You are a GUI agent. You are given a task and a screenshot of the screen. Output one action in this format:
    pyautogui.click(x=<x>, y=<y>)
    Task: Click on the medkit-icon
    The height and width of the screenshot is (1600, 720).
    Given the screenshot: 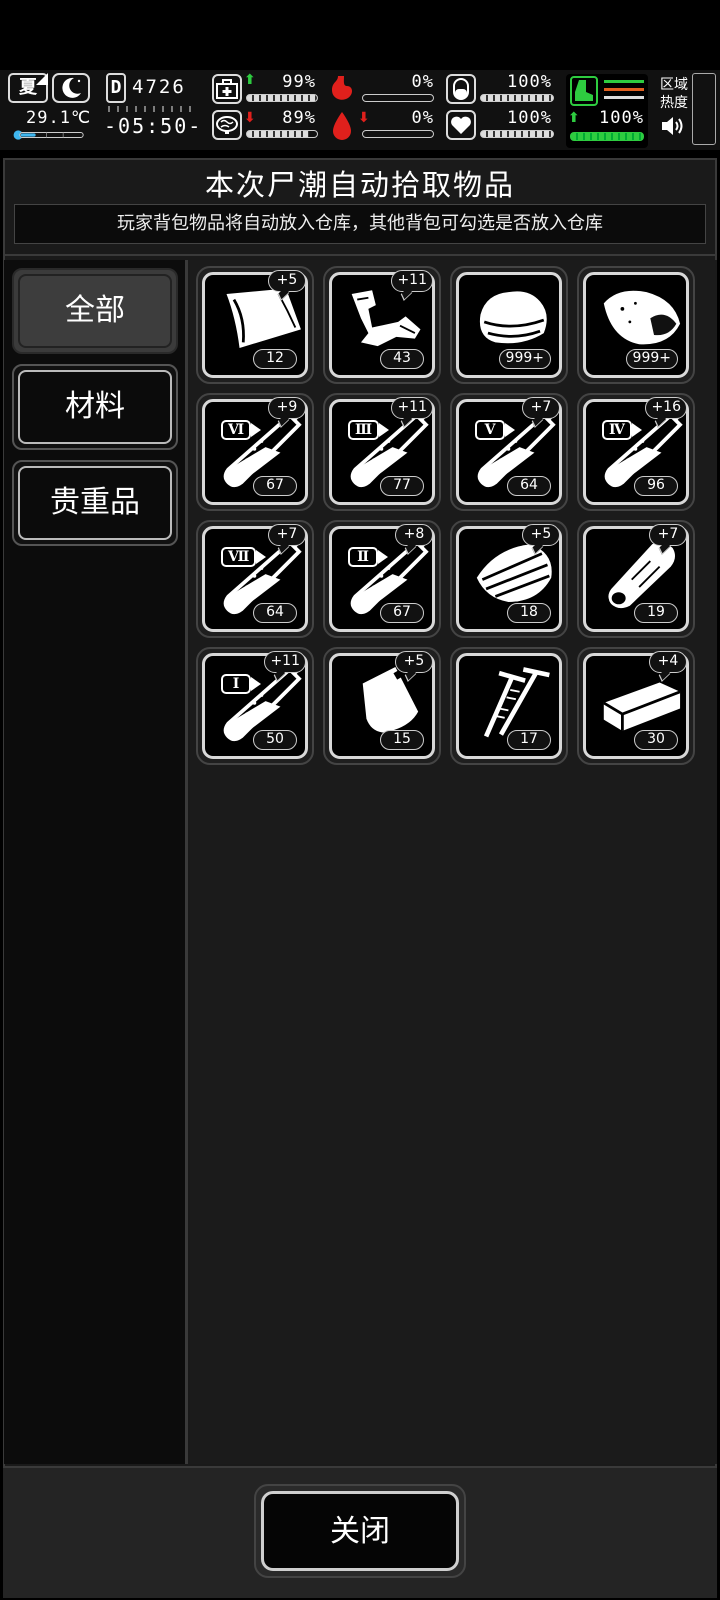 What is the action you would take?
    pyautogui.click(x=227, y=89)
    